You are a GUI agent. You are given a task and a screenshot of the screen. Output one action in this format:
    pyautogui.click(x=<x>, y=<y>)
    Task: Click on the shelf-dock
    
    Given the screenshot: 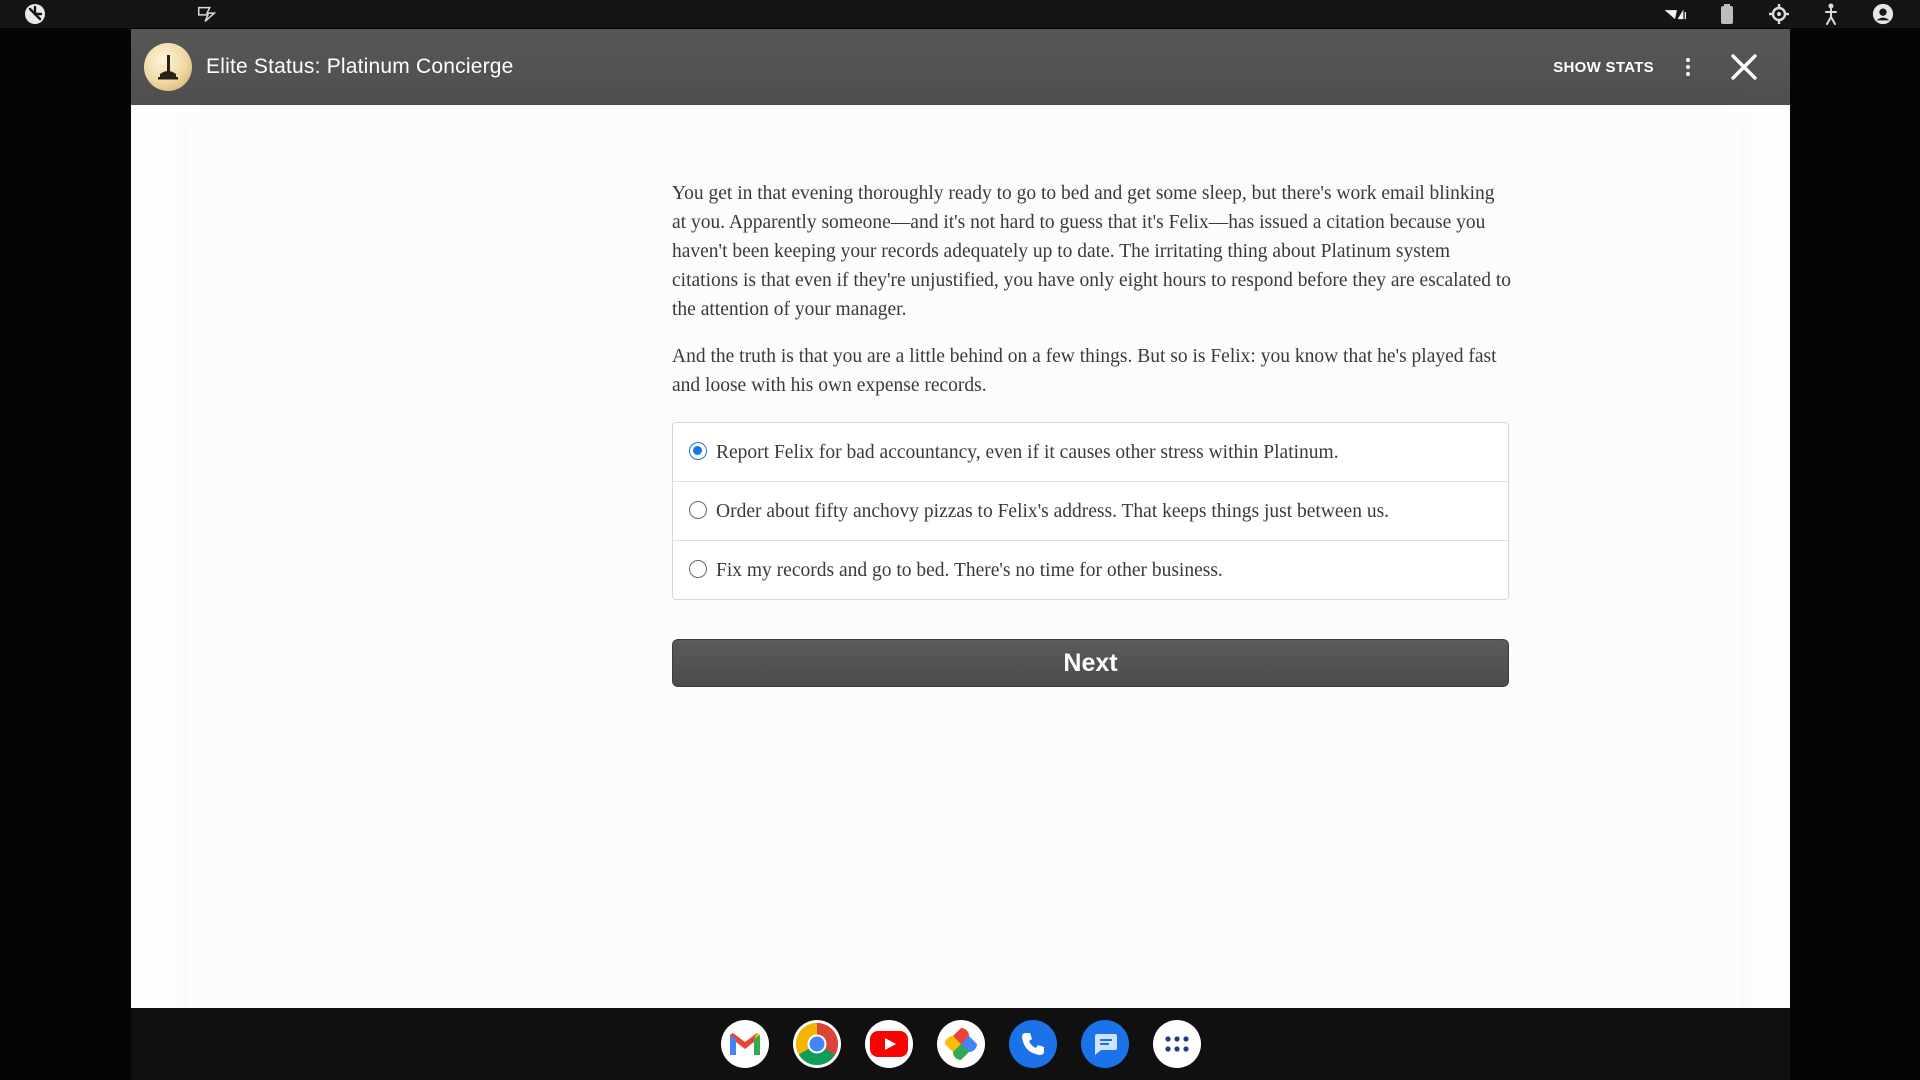 What is the action you would take?
    pyautogui.click(x=960, y=1044)
    